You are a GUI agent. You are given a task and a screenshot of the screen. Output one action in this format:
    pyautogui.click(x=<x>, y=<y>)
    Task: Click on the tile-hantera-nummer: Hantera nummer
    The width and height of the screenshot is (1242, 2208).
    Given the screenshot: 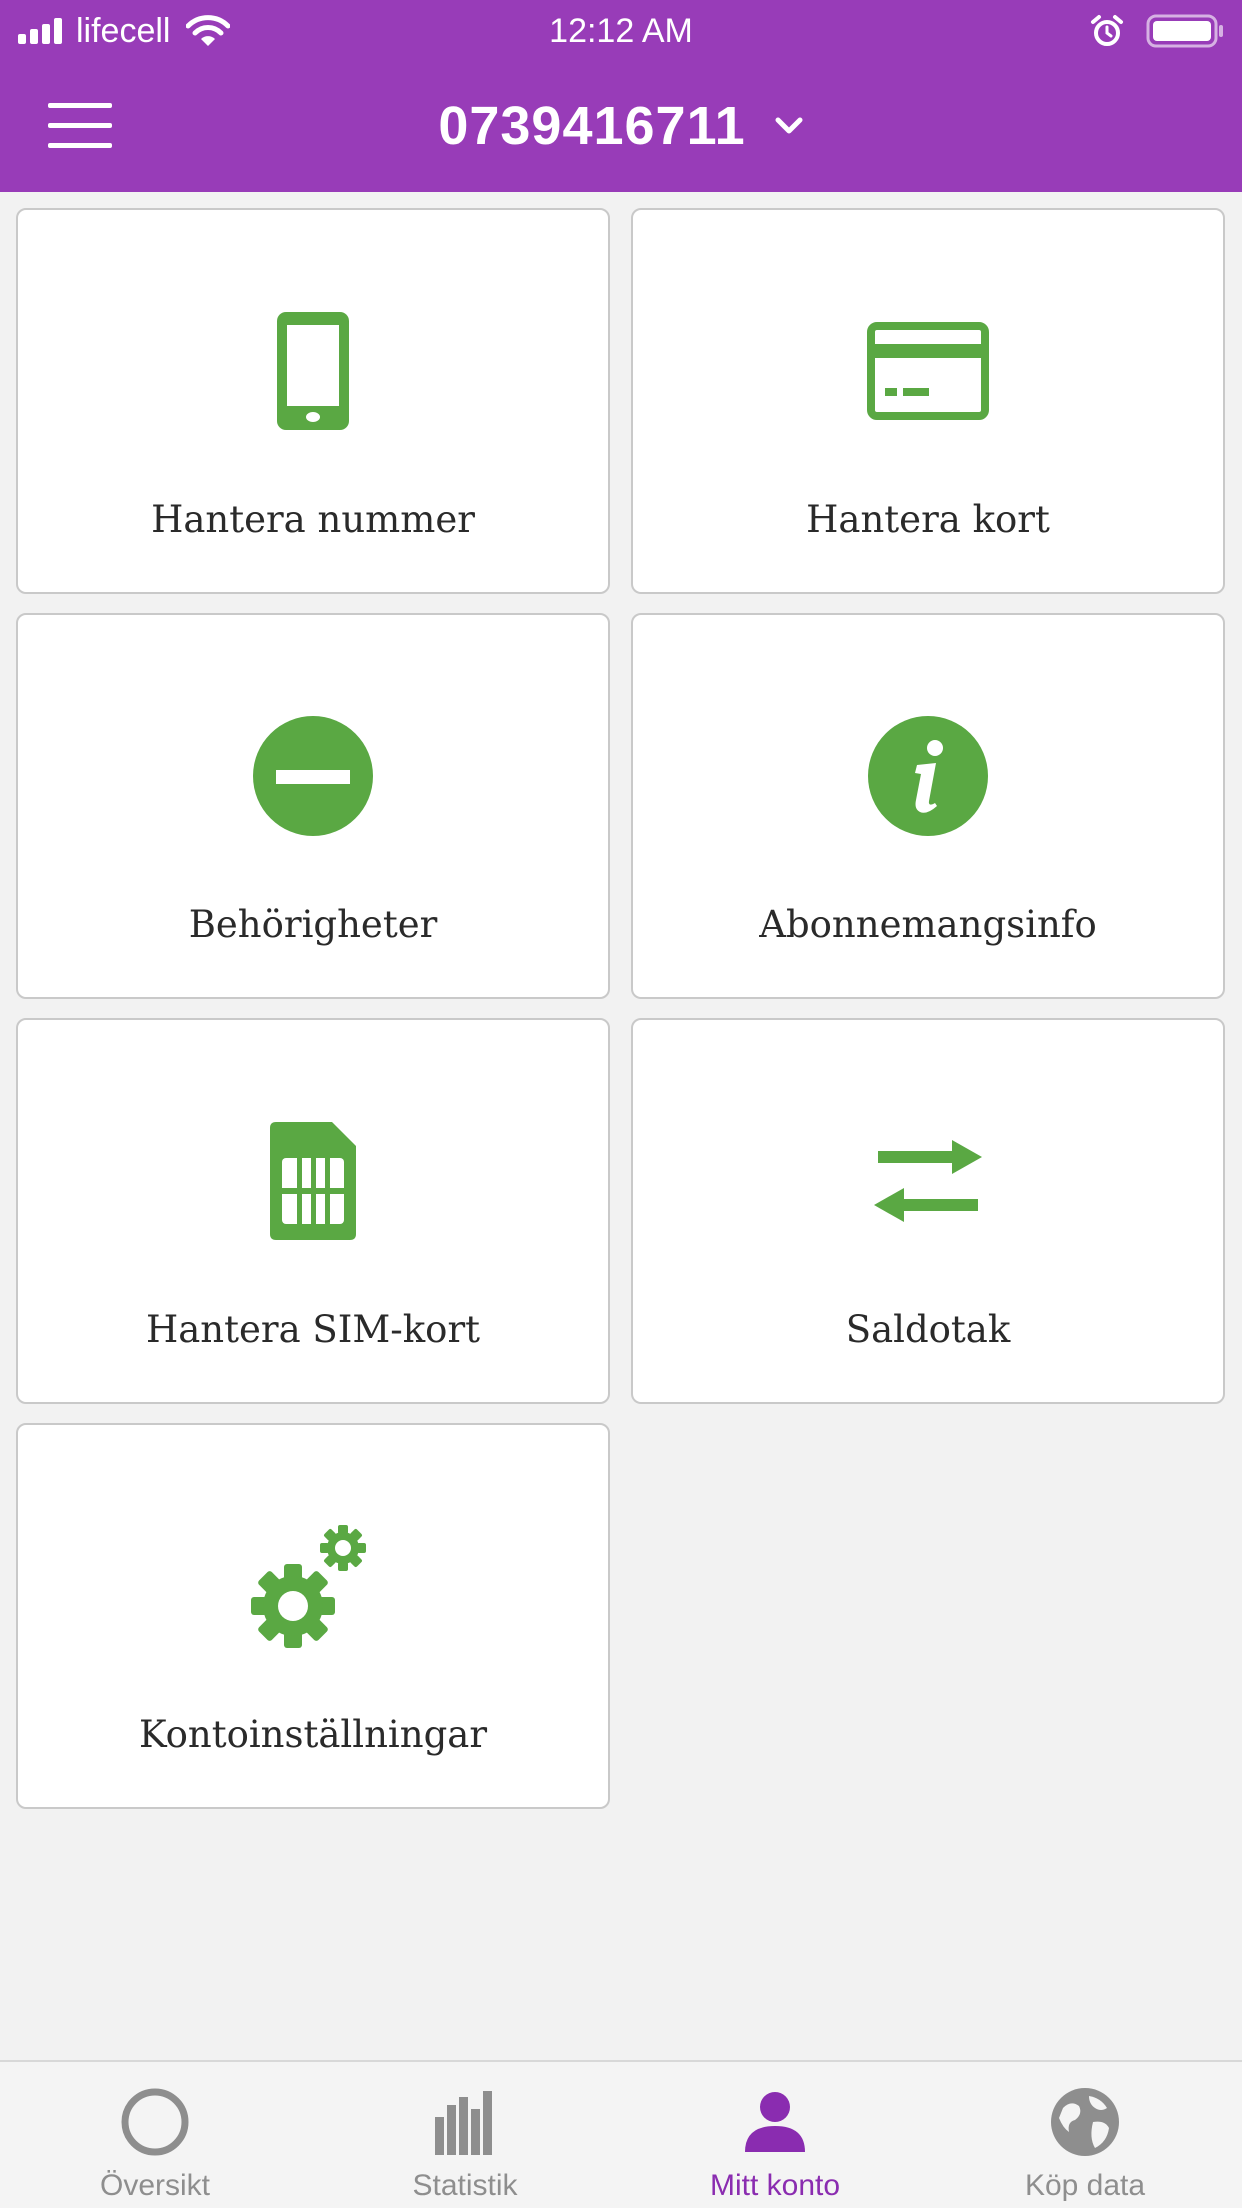 What is the action you would take?
    pyautogui.click(x=313, y=401)
    